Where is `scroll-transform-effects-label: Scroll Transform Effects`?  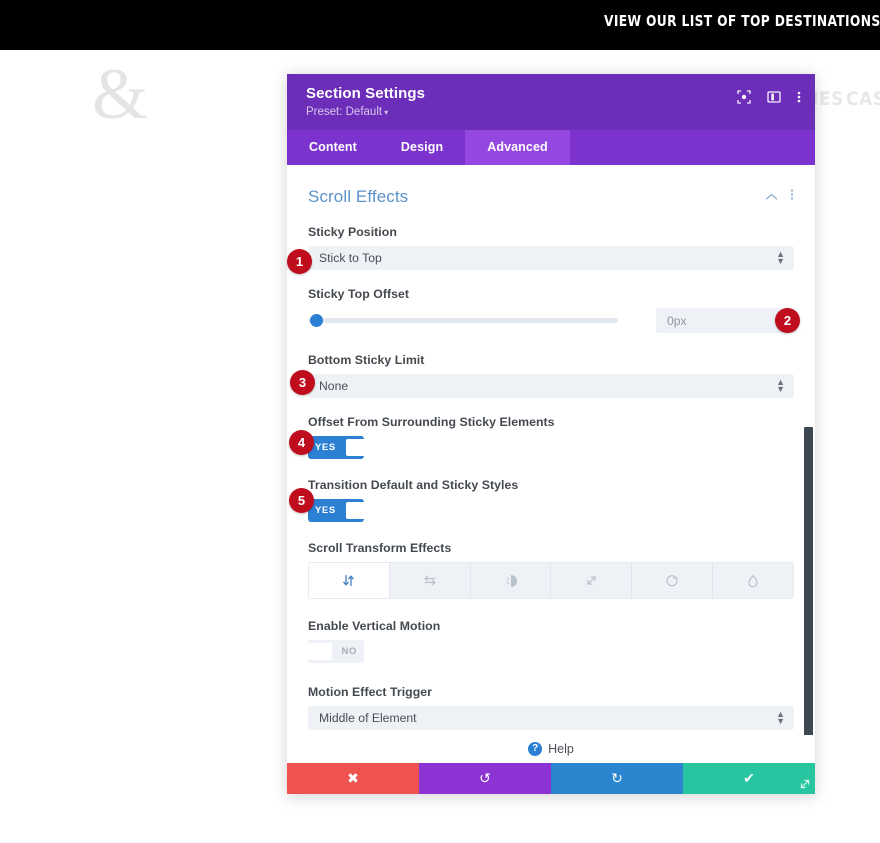
scroll-transform-effects-label: Scroll Transform Effects is located at coordinates (380, 548).